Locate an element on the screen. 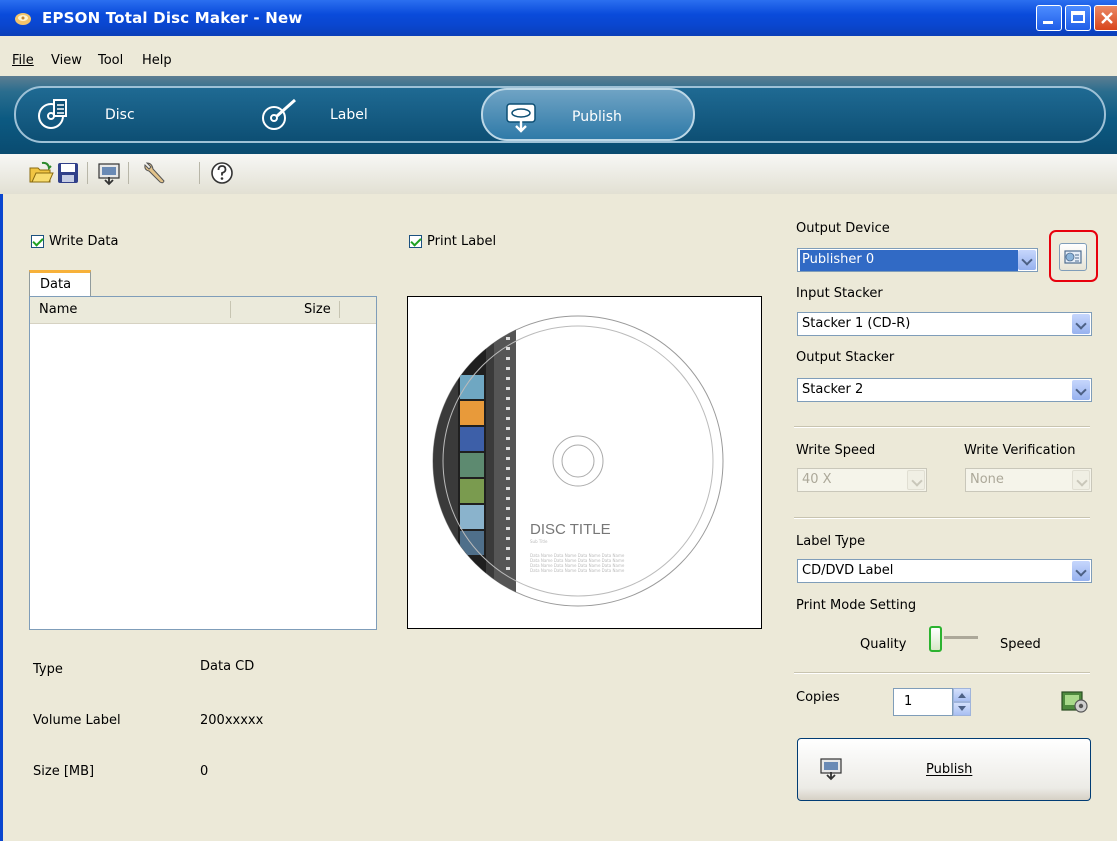  output-device-select: Publisher 0 is located at coordinates (917, 260).